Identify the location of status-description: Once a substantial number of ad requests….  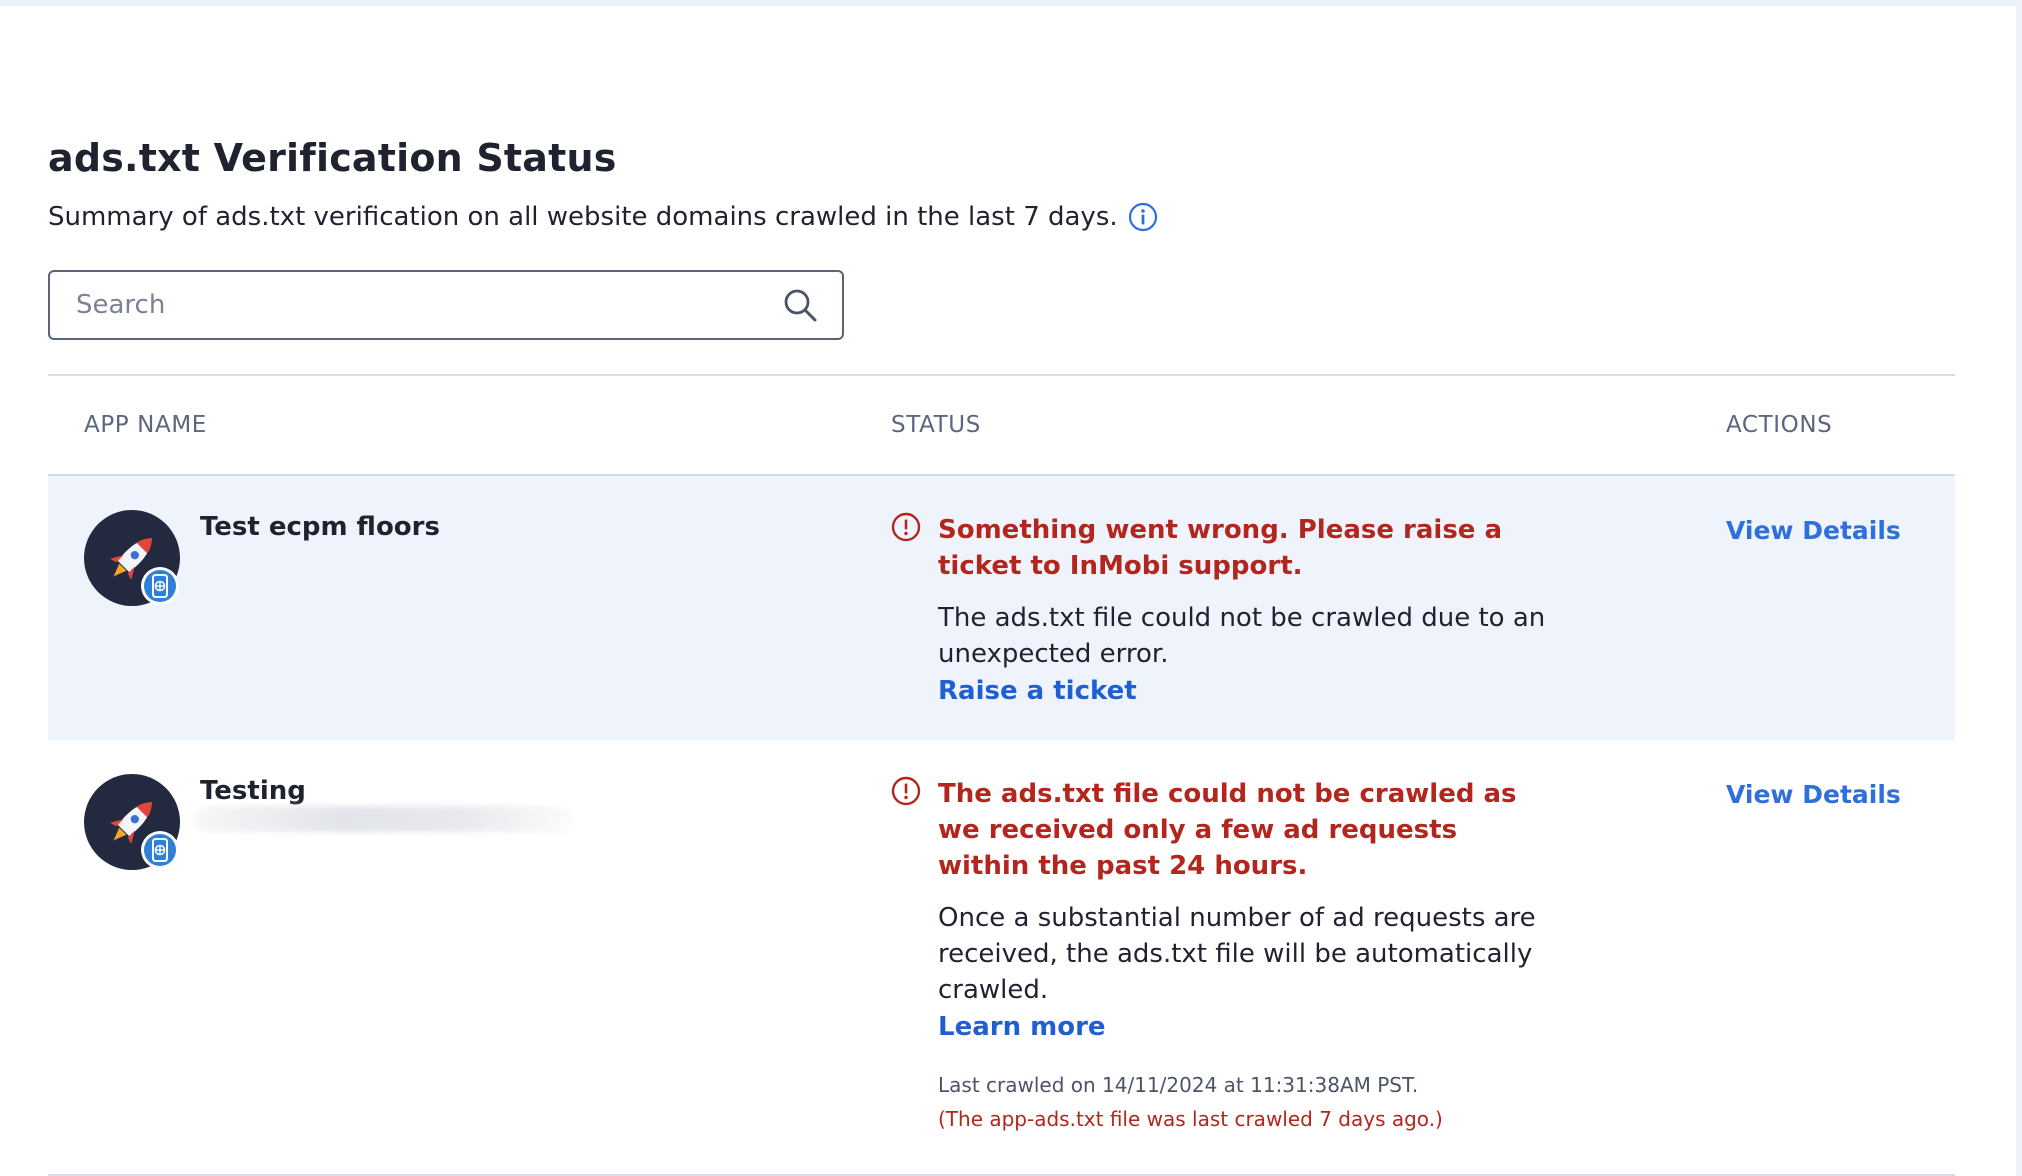
(1237, 954).